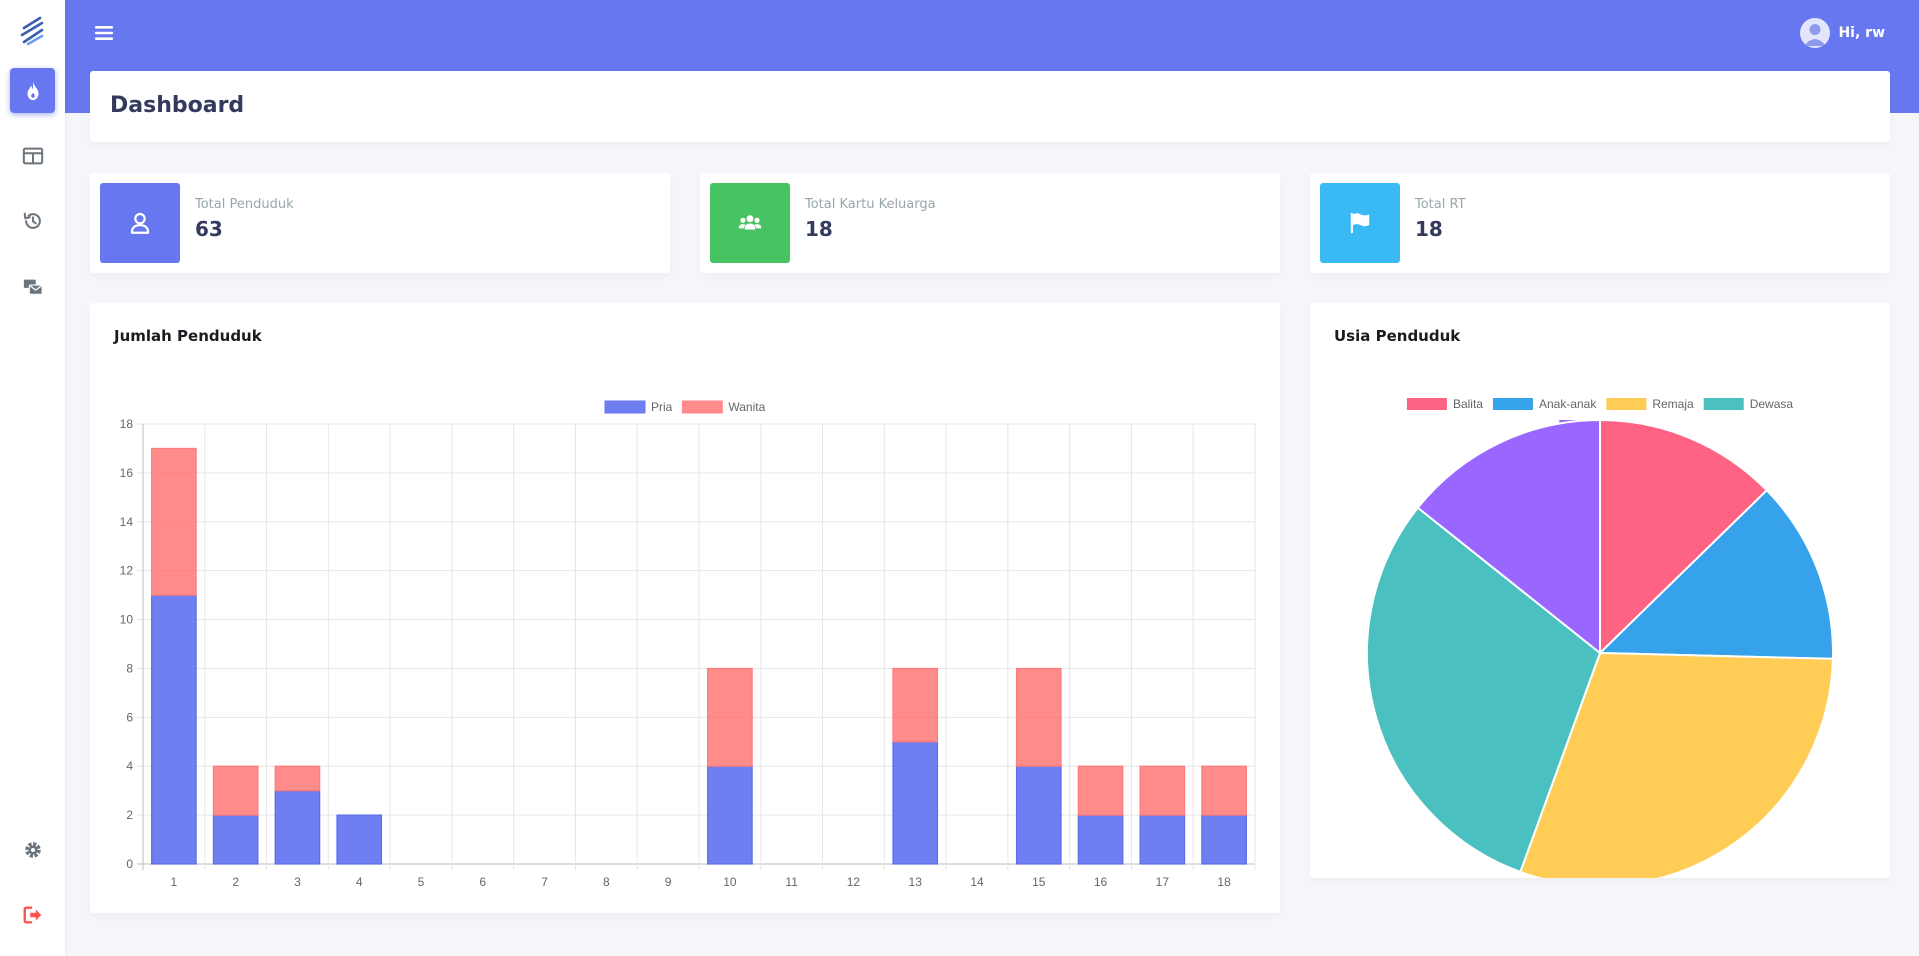 The height and width of the screenshot is (956, 1919). What do you see at coordinates (990, 106) in the screenshot?
I see `section-header: Dashboard` at bounding box center [990, 106].